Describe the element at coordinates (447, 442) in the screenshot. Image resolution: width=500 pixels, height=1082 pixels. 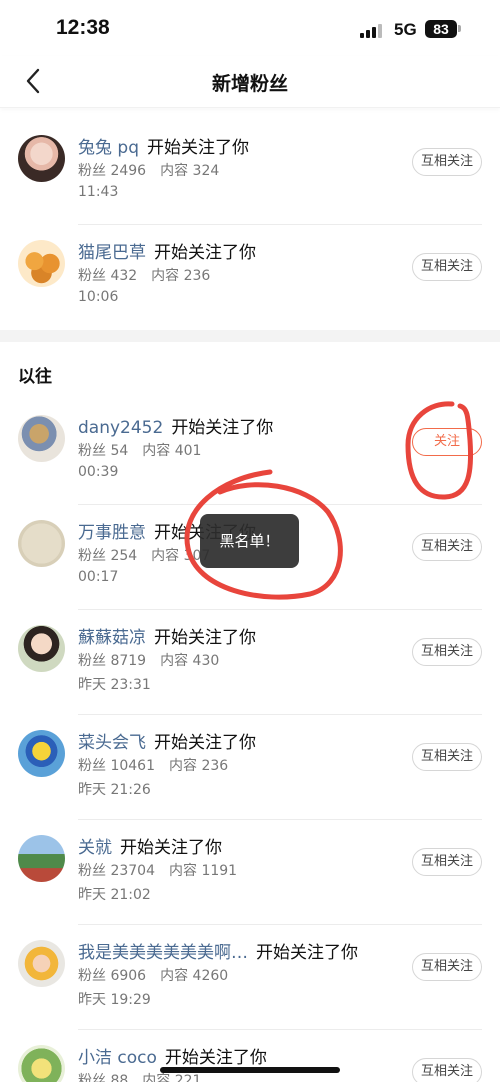
I see `follow-button: 关注` at that location.